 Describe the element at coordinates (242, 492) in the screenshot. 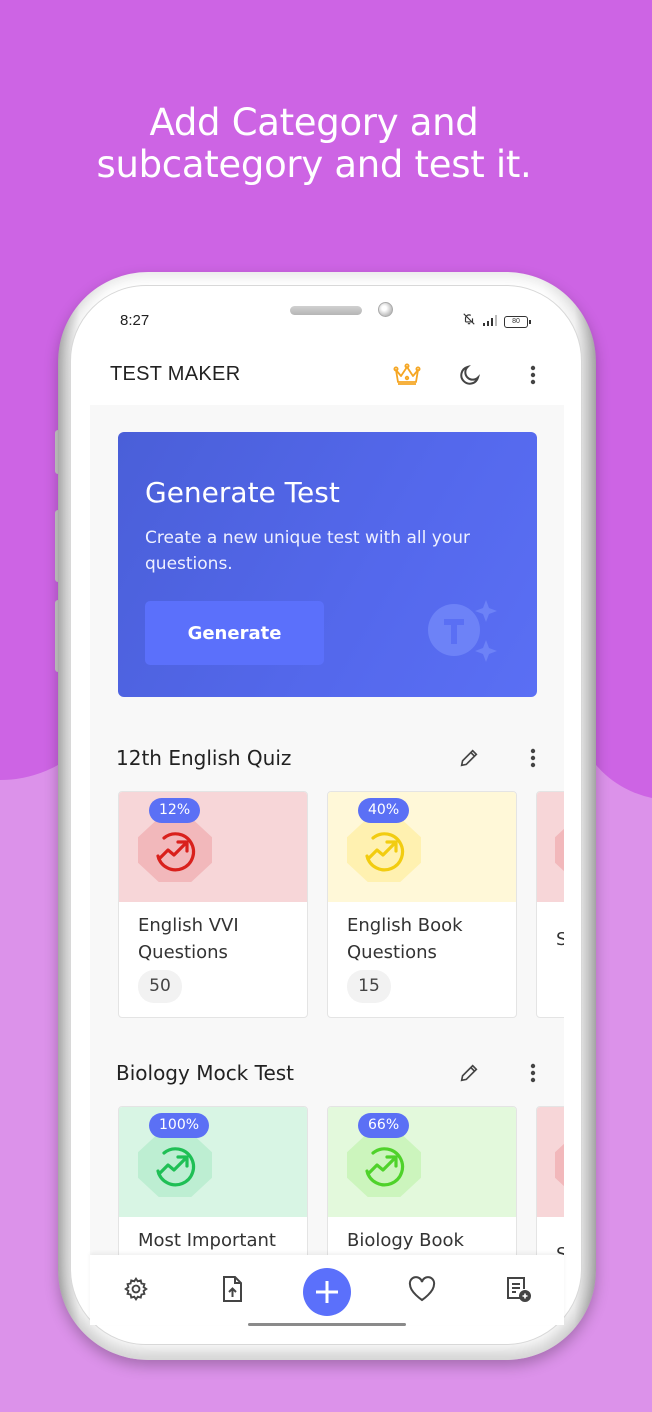

I see `generate-test-title: Generate Test` at that location.